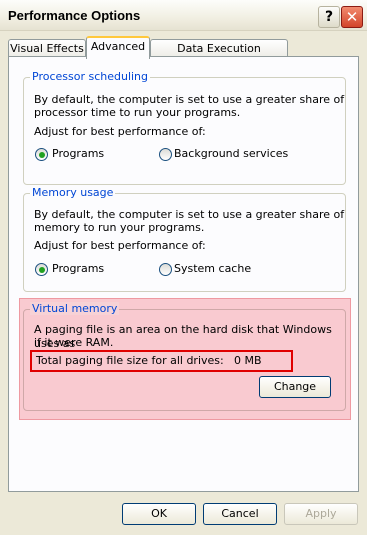  I want to click on help-button: ?, so click(329, 17).